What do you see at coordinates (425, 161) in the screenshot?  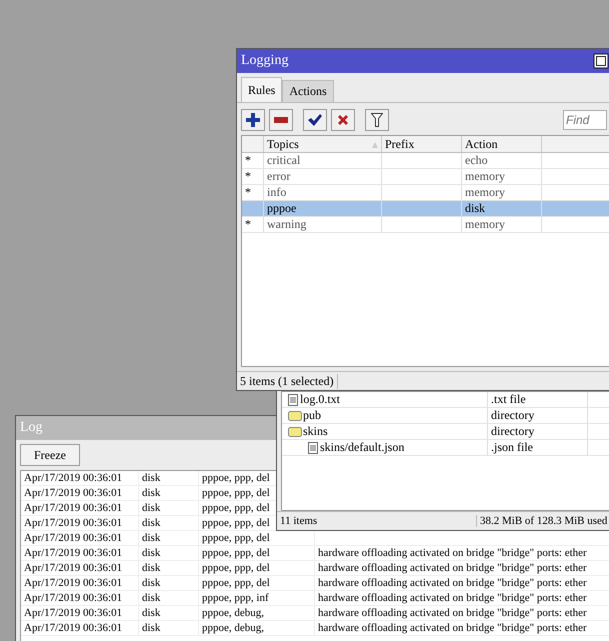 I see `rule-row: * critical echo` at bounding box center [425, 161].